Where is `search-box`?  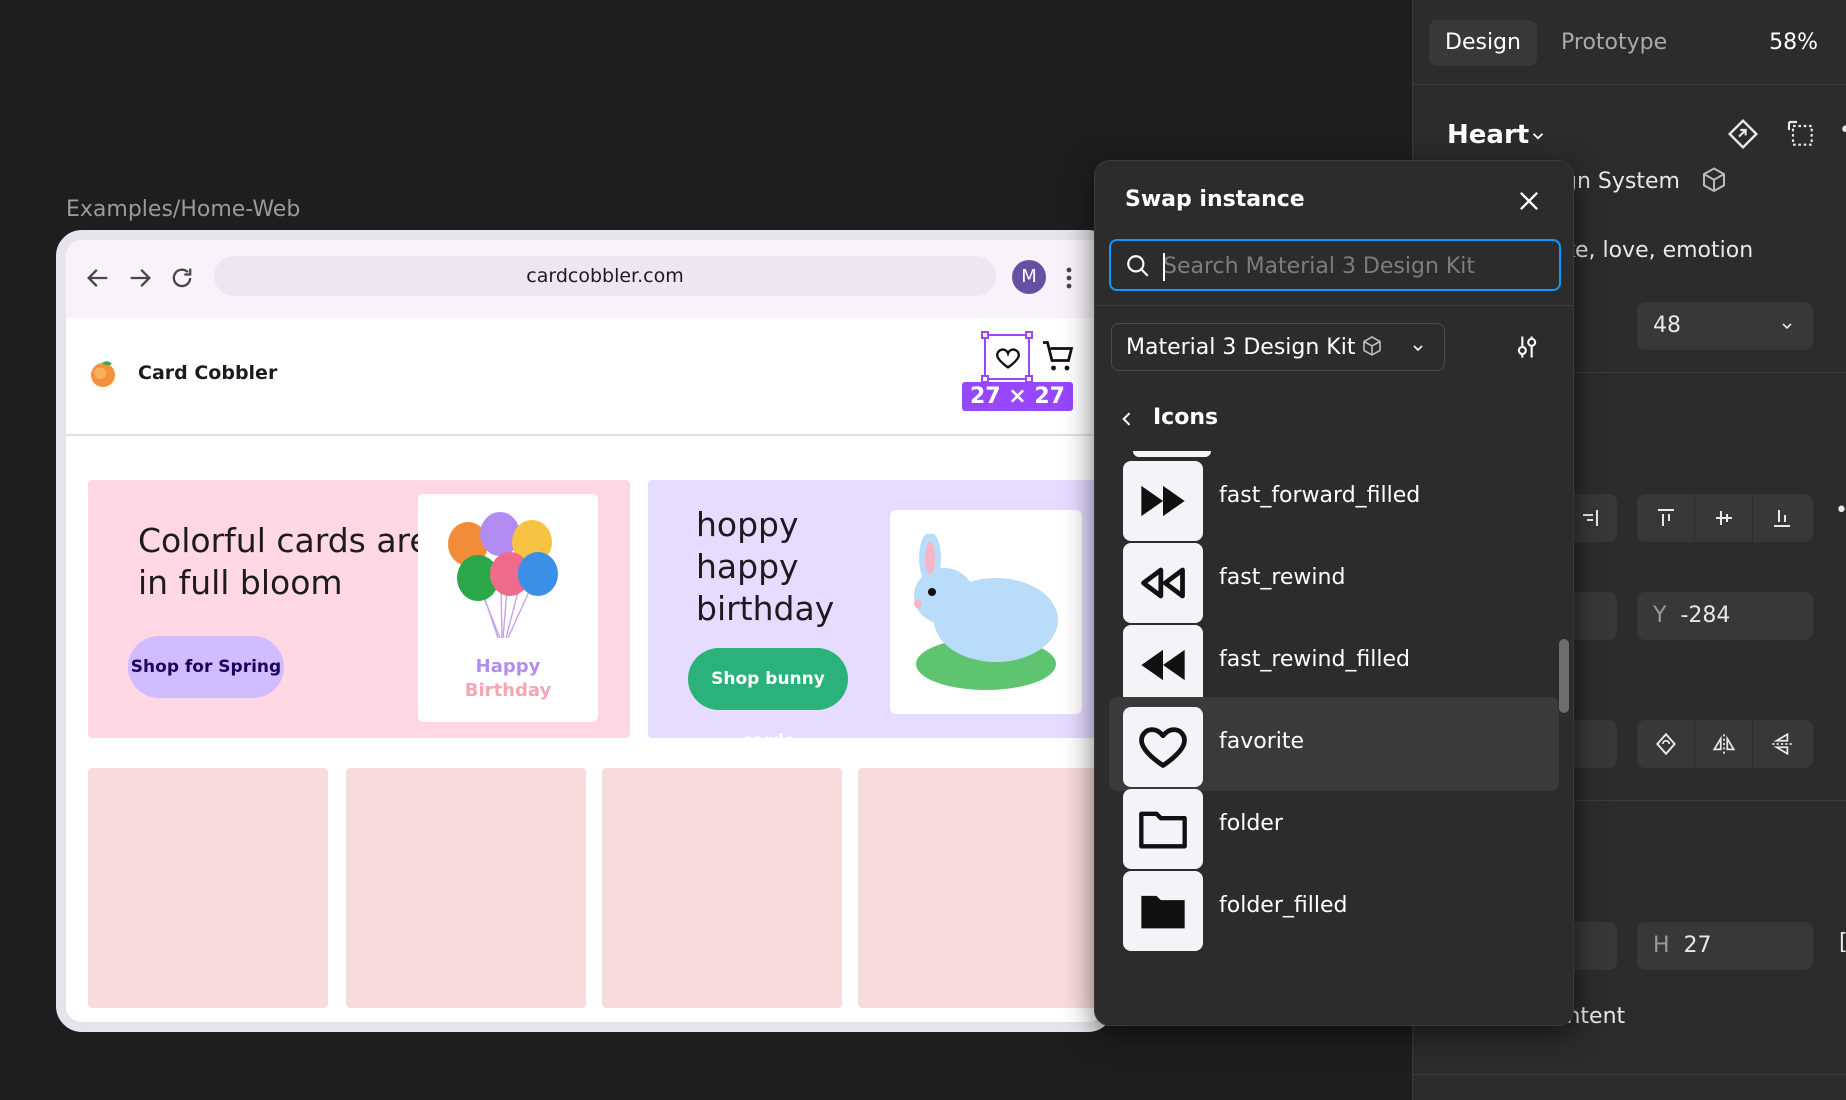 search-box is located at coordinates (1335, 265).